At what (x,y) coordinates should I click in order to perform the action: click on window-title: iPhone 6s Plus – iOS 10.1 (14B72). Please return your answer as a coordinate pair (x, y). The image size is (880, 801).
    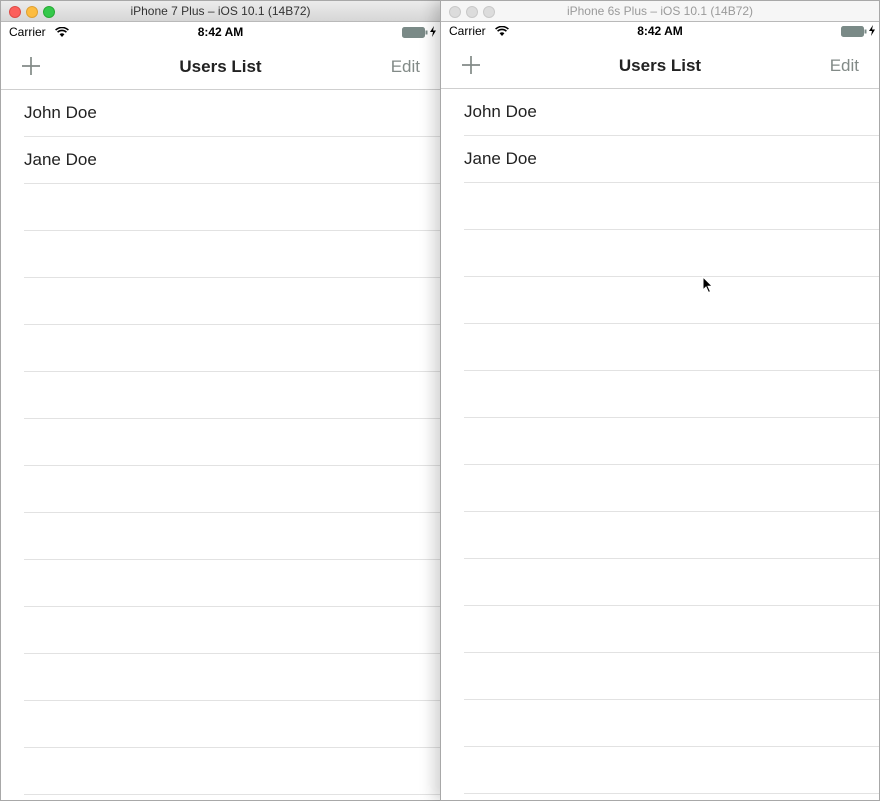
    Looking at the image, I should click on (660, 11).